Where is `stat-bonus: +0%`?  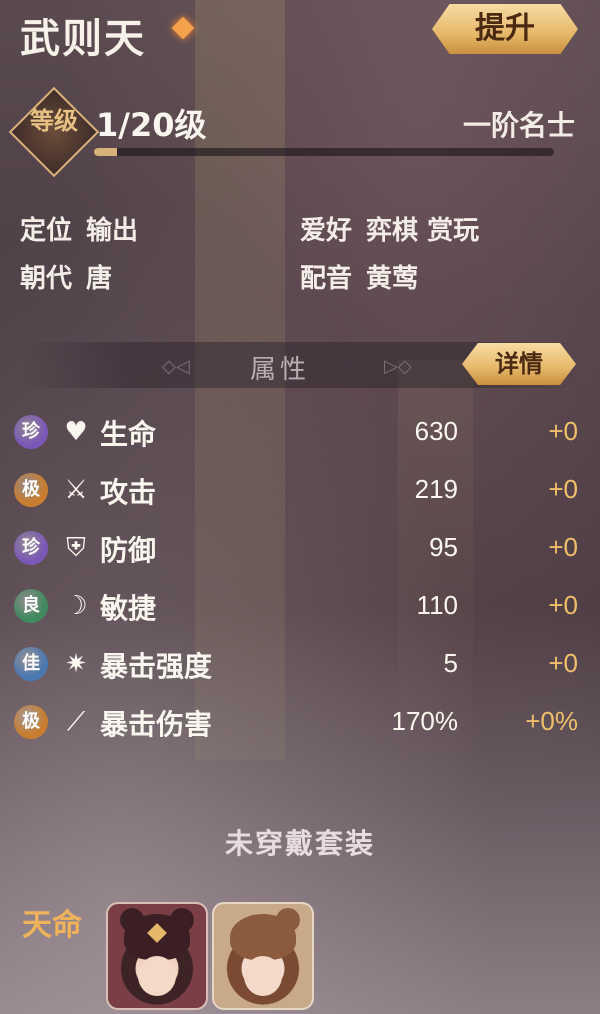
stat-bonus: +0% is located at coordinates (551, 721).